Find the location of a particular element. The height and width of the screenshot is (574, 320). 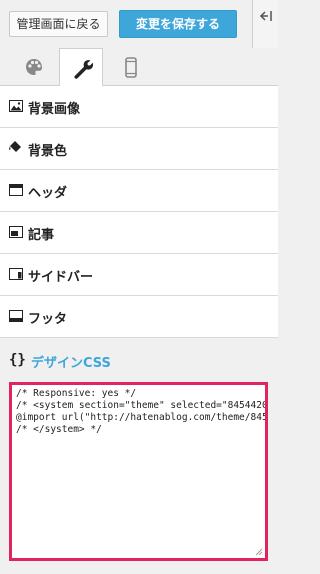

paint-bucket-icon is located at coordinates (15, 146).